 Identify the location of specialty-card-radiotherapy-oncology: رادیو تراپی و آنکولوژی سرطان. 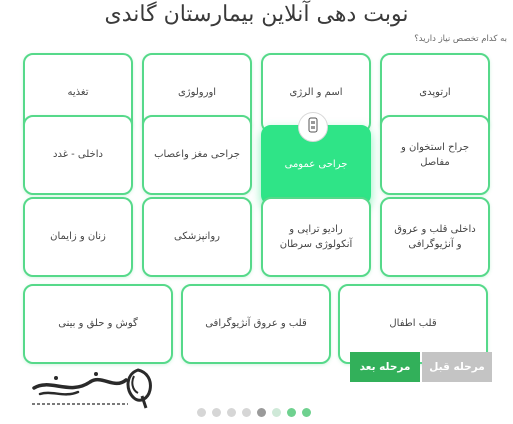
(316, 237).